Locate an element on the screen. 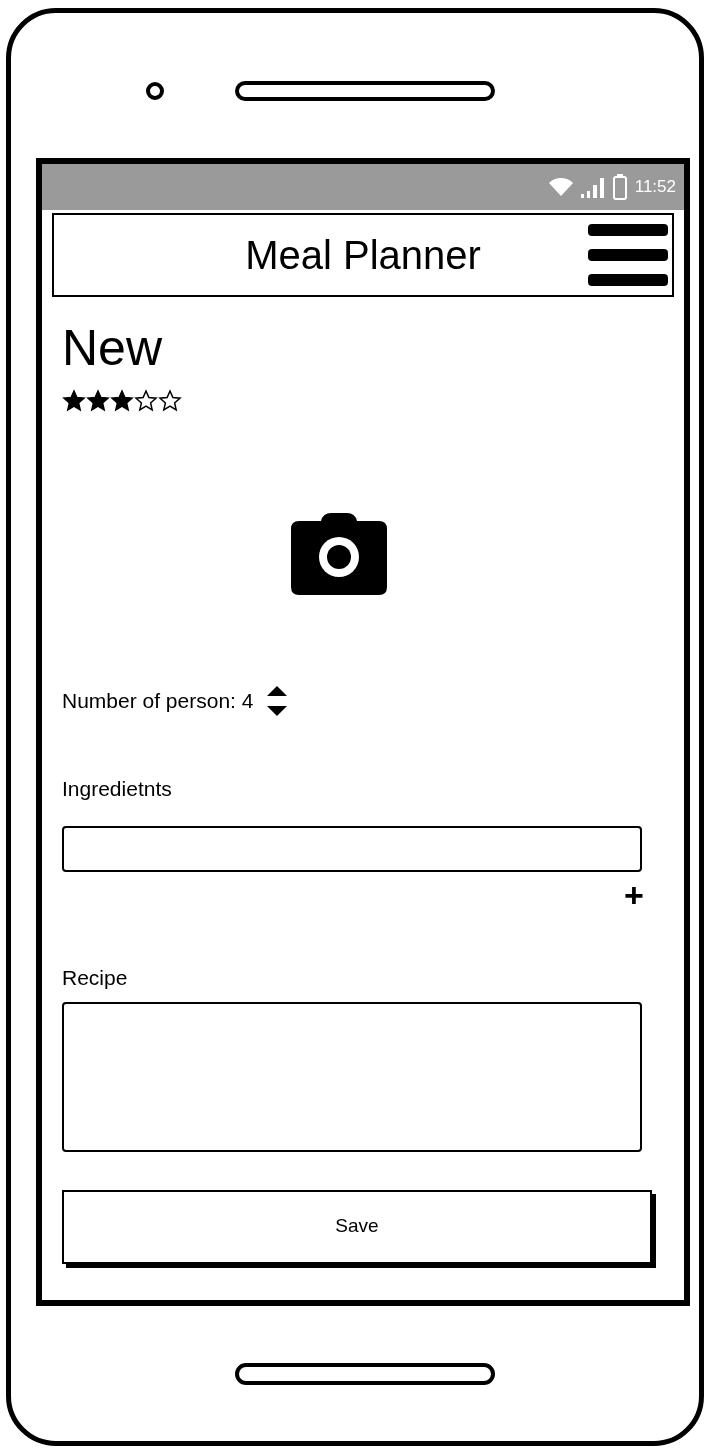 Image resolution: width=710 pixels, height=1452 pixels. star-rating is located at coordinates (122, 401).